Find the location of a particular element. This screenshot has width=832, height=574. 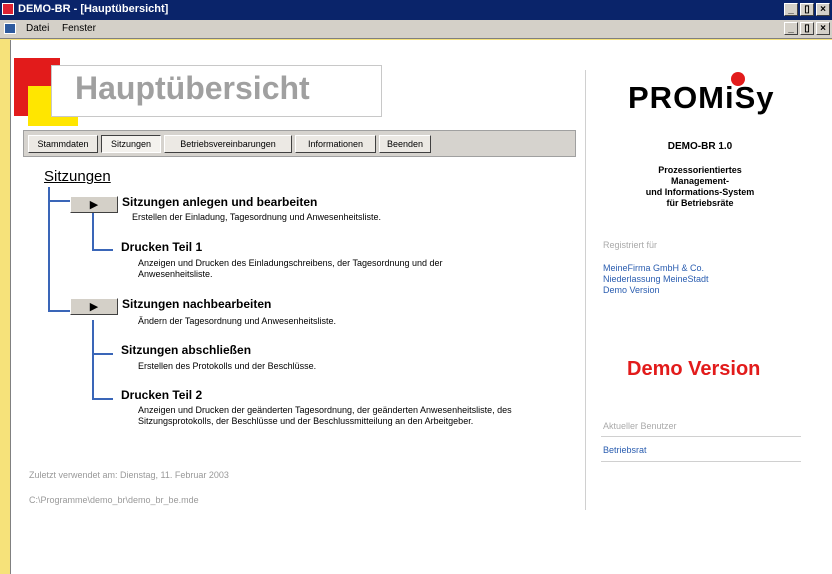

window-titlebar: DEMO-BR - [Hauptübersicht] _ ▯ × is located at coordinates (416, 10).